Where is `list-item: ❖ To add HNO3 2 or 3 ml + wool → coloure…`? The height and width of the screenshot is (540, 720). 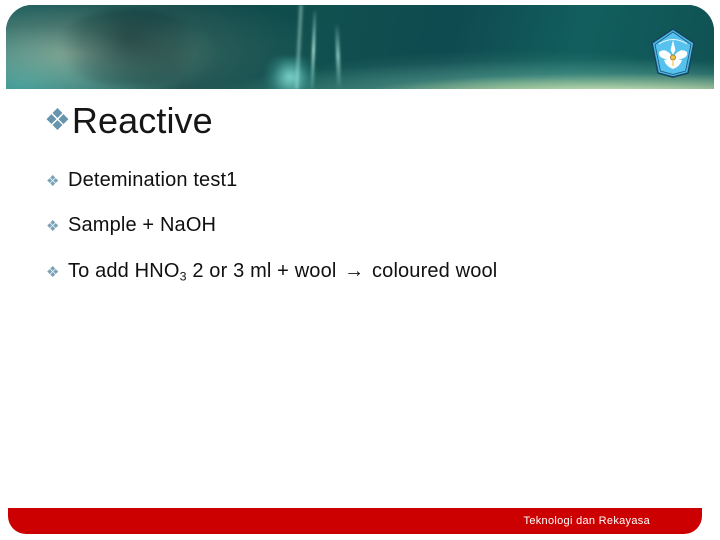 list-item: ❖ To add HNO3 2 or 3 ml + wool → coloure… is located at coordinates (371, 272).